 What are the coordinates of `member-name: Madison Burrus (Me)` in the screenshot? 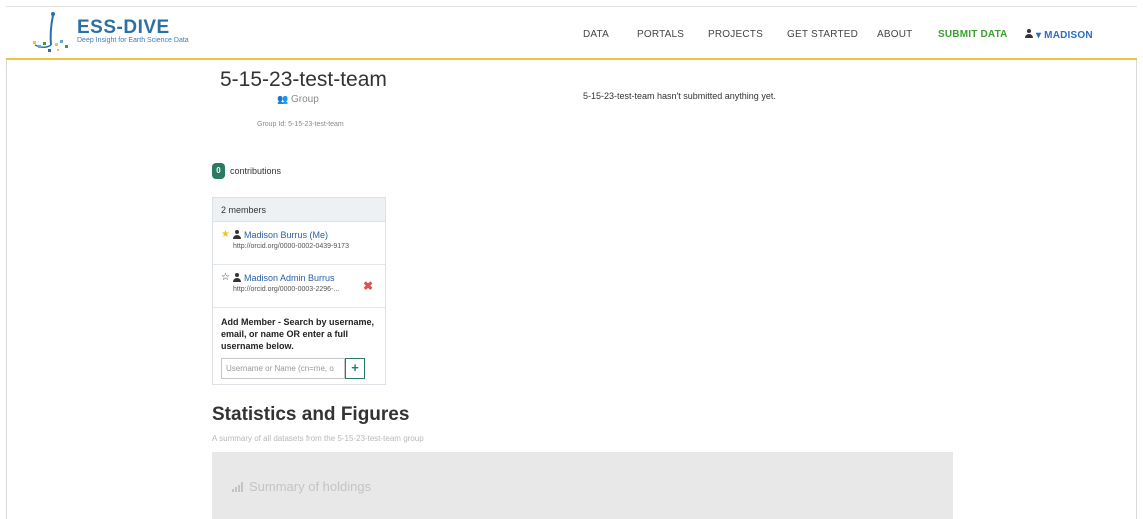 It's located at (286, 235).